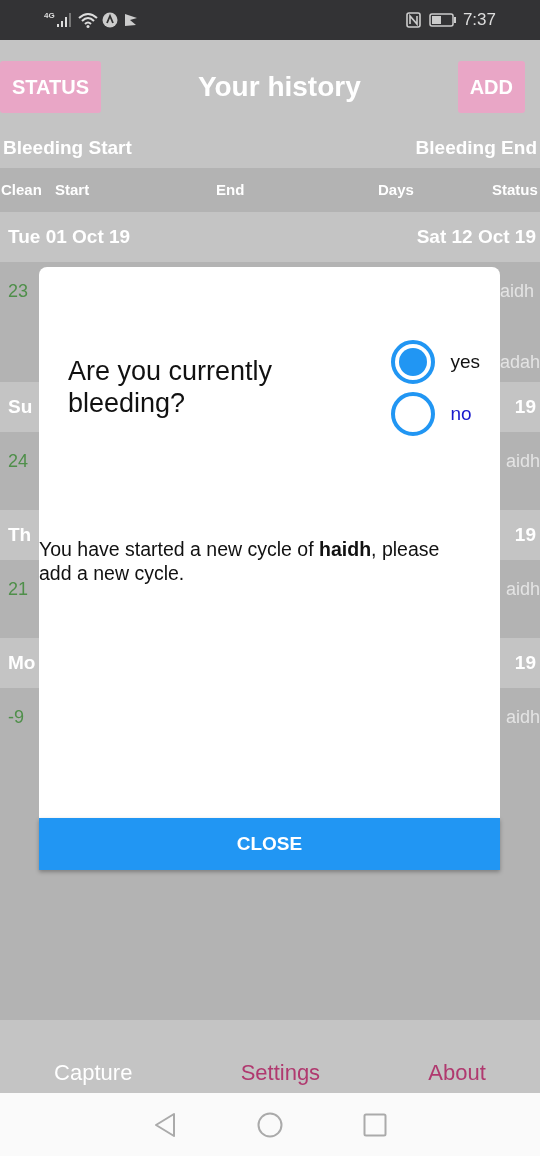 This screenshot has height=1156, width=540. I want to click on start-date: Mo, so click(22, 662).